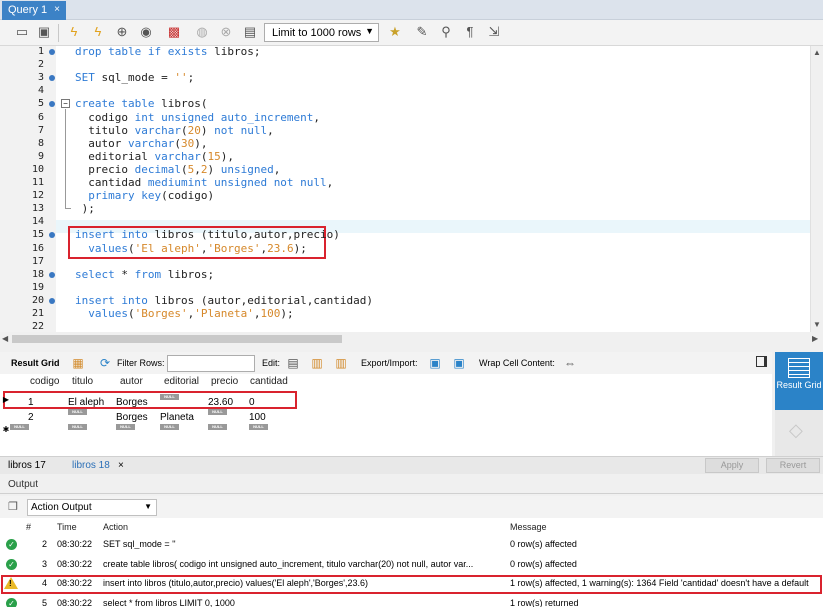  I want to click on grid-cell: 0, so click(252, 402).